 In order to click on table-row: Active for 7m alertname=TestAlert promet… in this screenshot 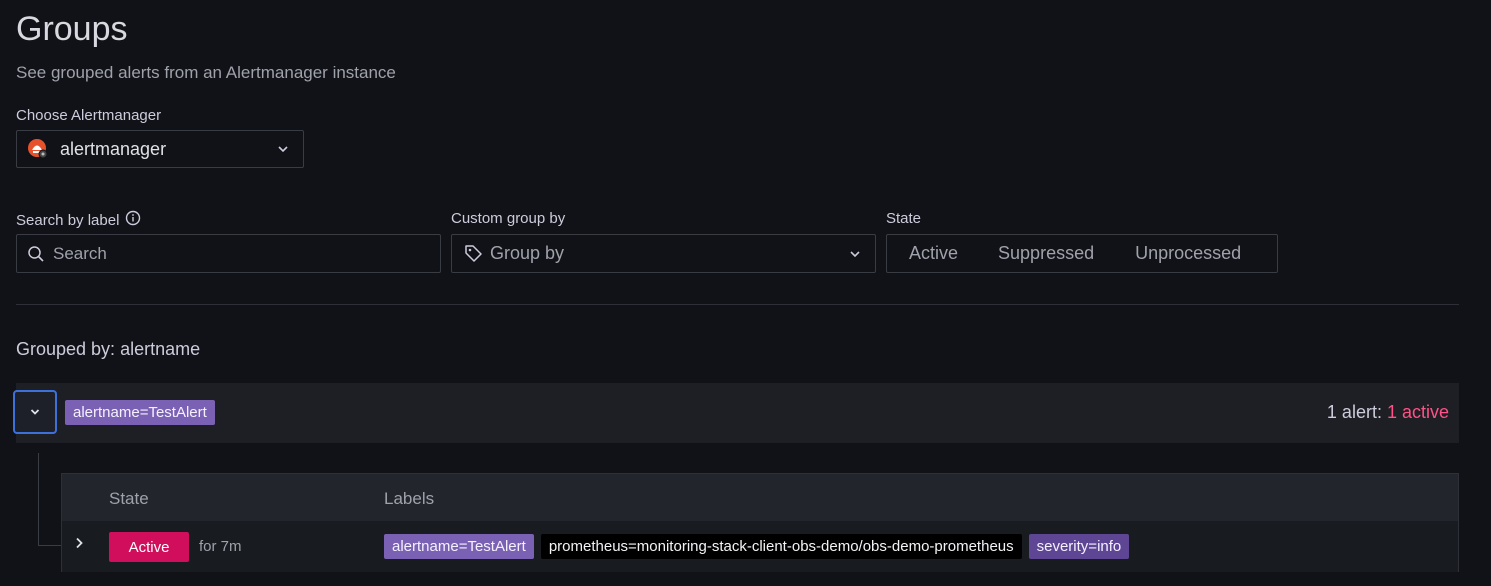, I will do `click(760, 546)`.